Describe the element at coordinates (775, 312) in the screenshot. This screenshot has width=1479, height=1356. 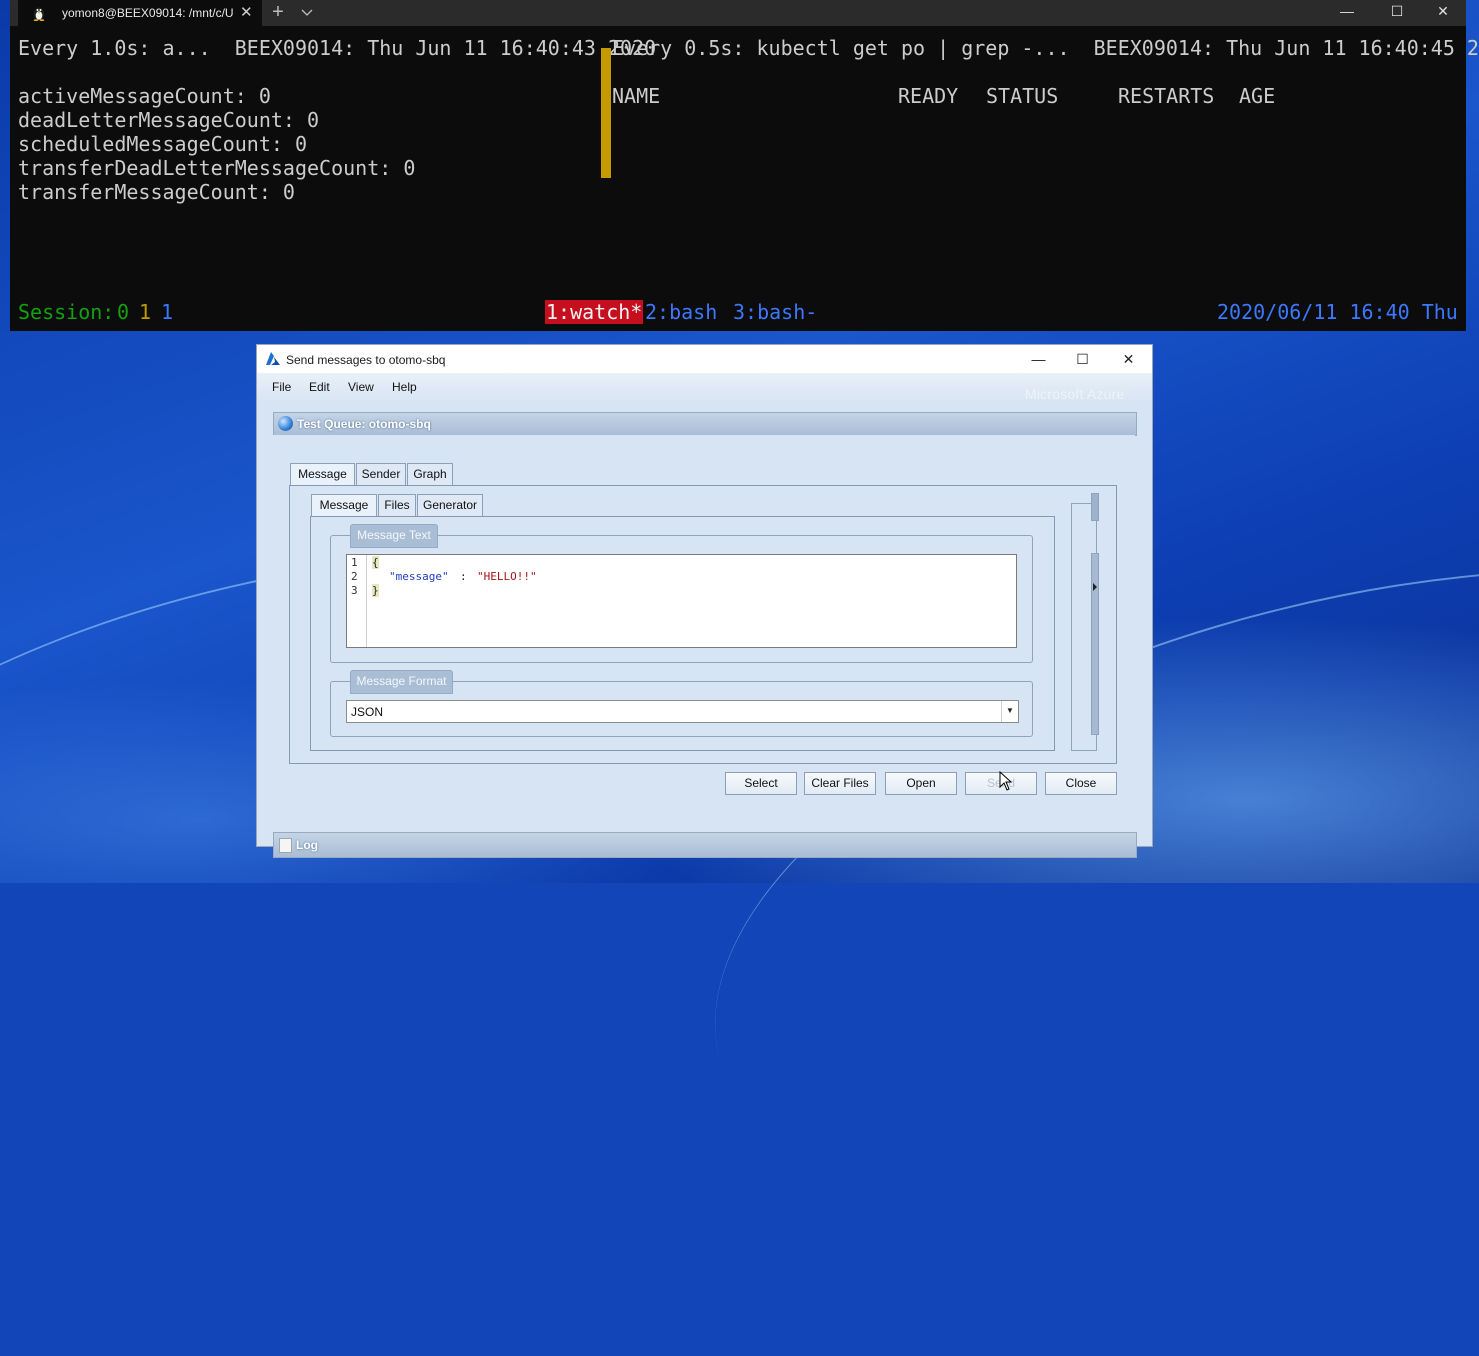
I see `status-window: 3:bash-` at that location.